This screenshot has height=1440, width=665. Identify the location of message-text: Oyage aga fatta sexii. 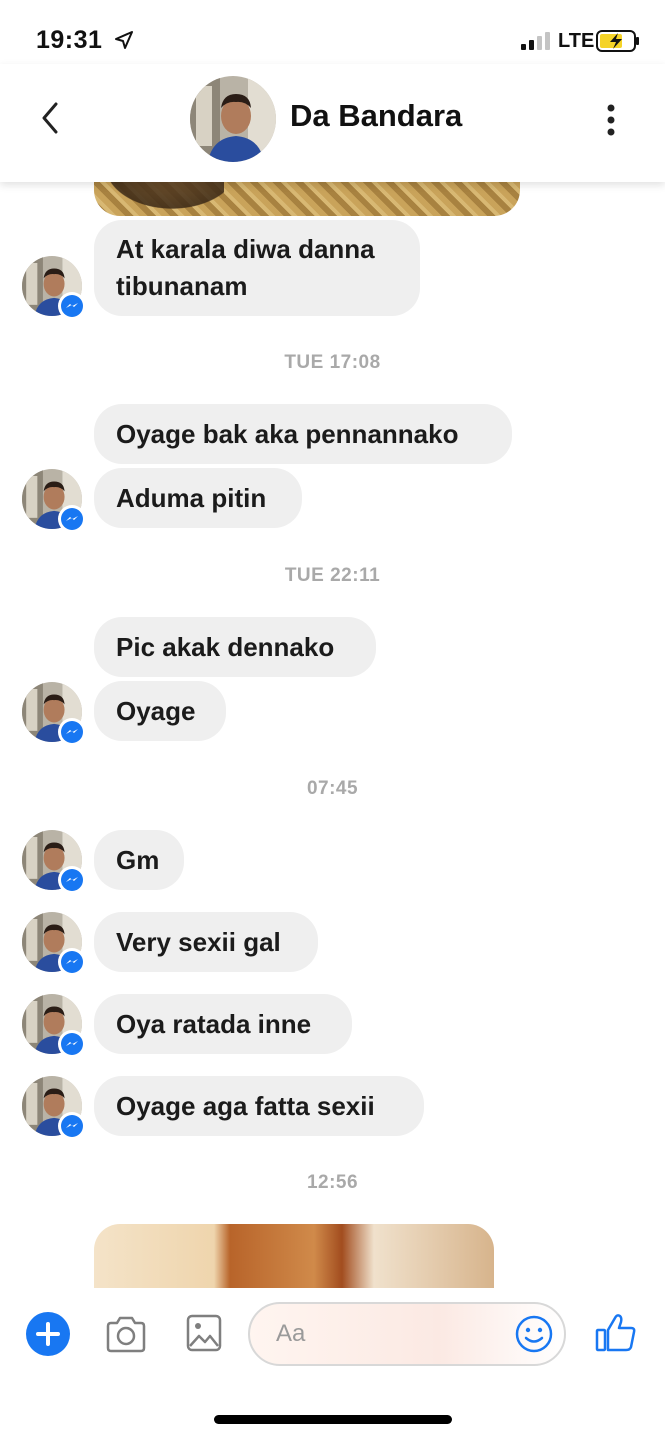
(245, 1105).